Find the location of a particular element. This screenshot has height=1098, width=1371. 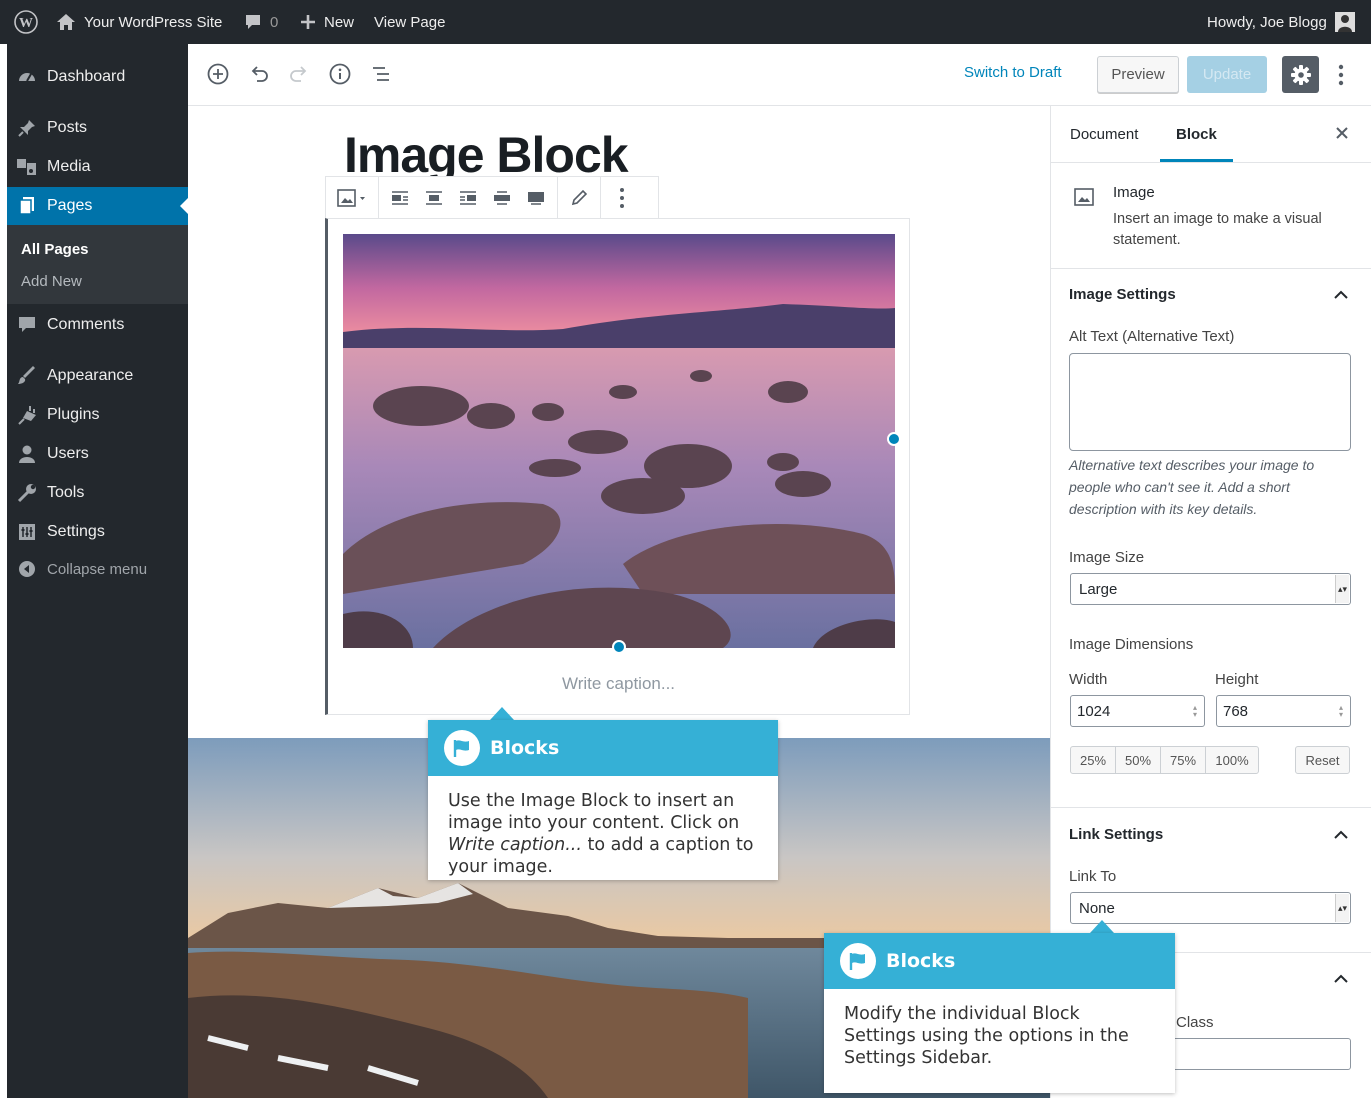

percent-25-button: 25% is located at coordinates (1093, 760).